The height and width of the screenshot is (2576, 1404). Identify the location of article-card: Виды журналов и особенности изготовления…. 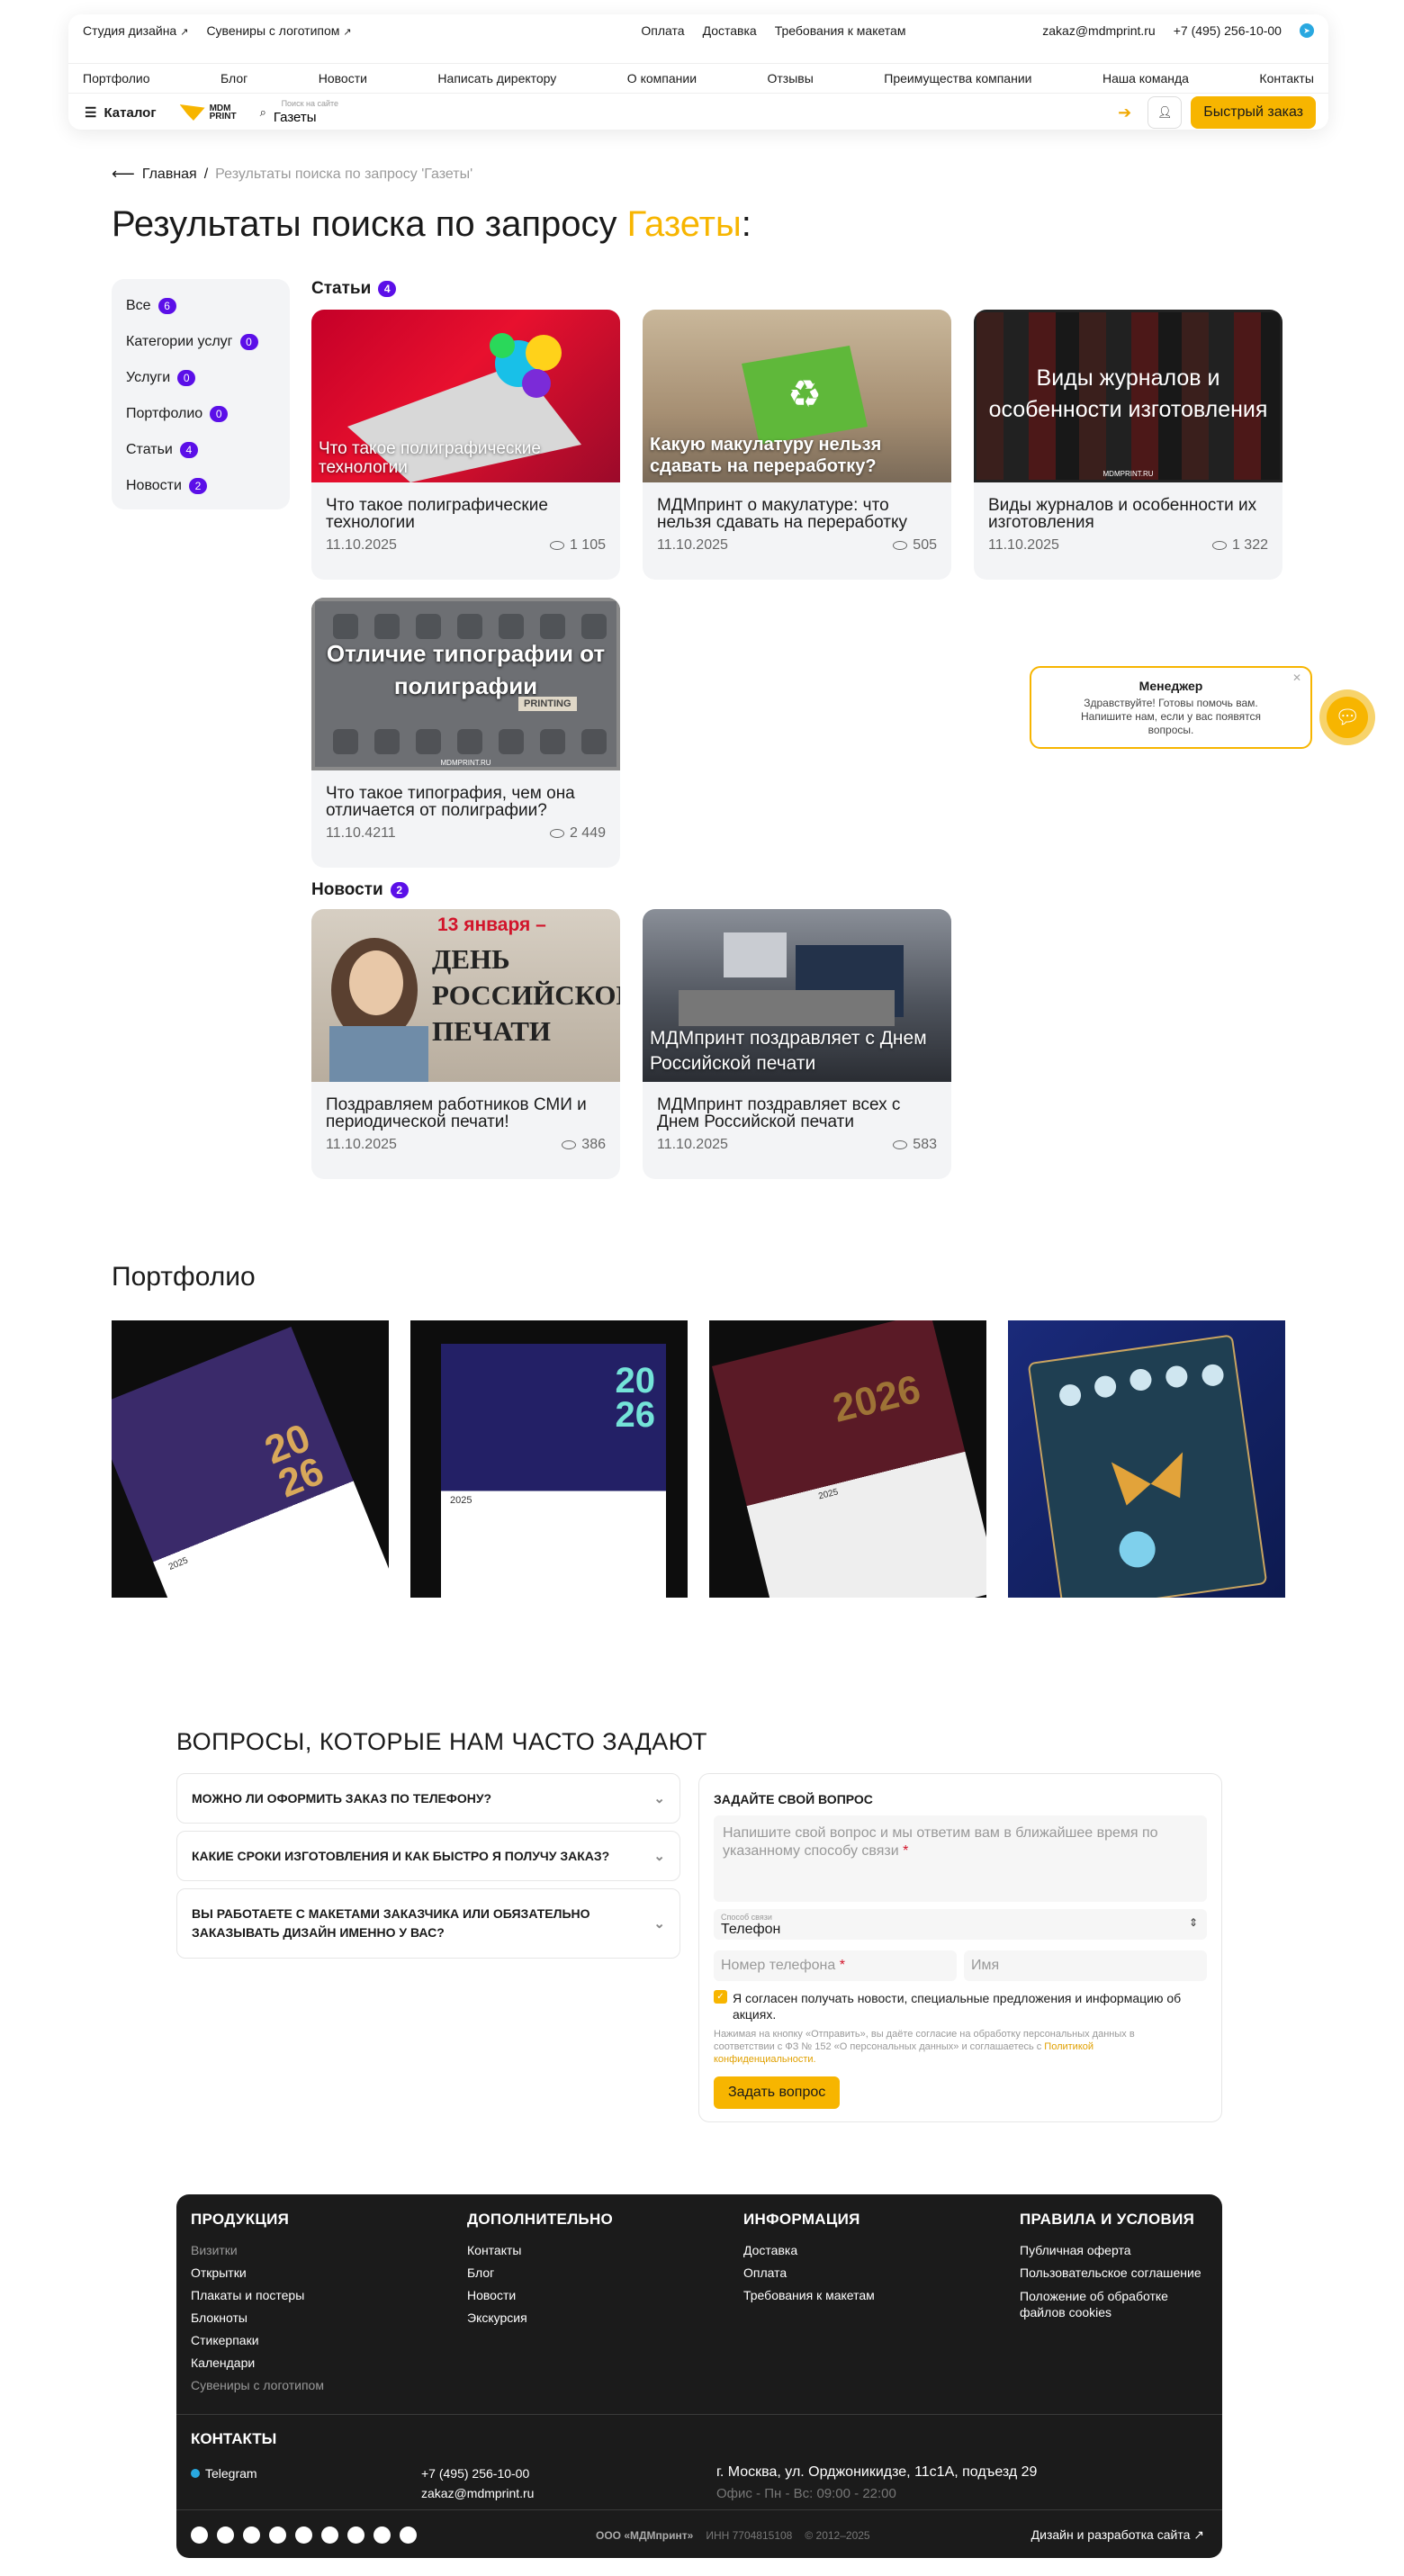
(1128, 445).